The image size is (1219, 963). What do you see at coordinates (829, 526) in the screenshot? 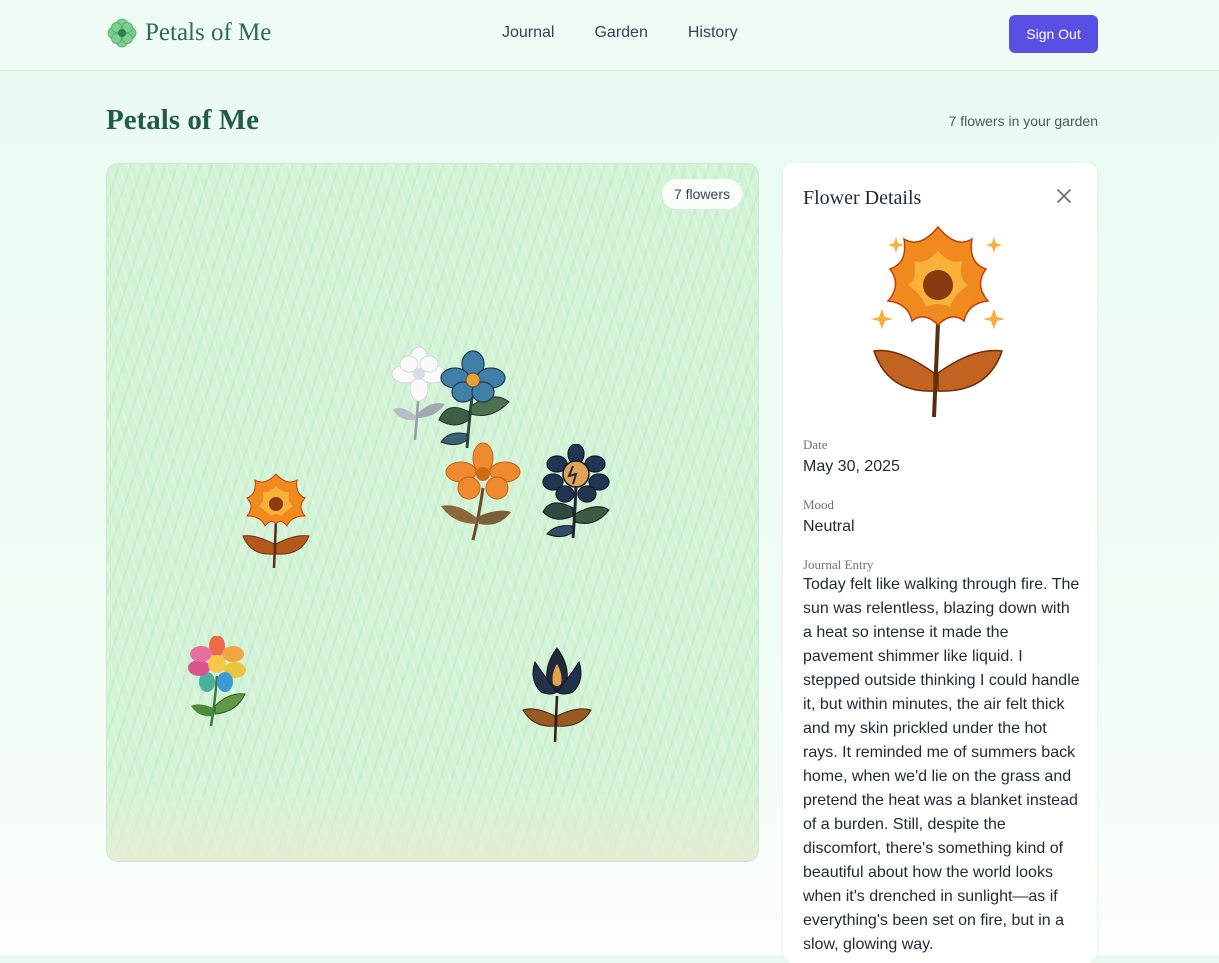
I see `mood-value: Neutral` at bounding box center [829, 526].